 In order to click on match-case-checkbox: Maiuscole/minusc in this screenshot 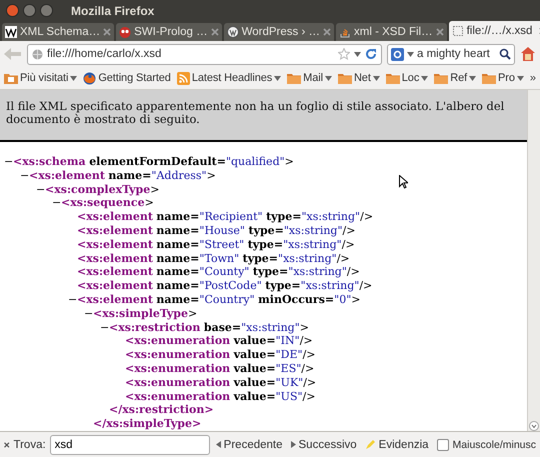, I will do `click(485, 444)`.